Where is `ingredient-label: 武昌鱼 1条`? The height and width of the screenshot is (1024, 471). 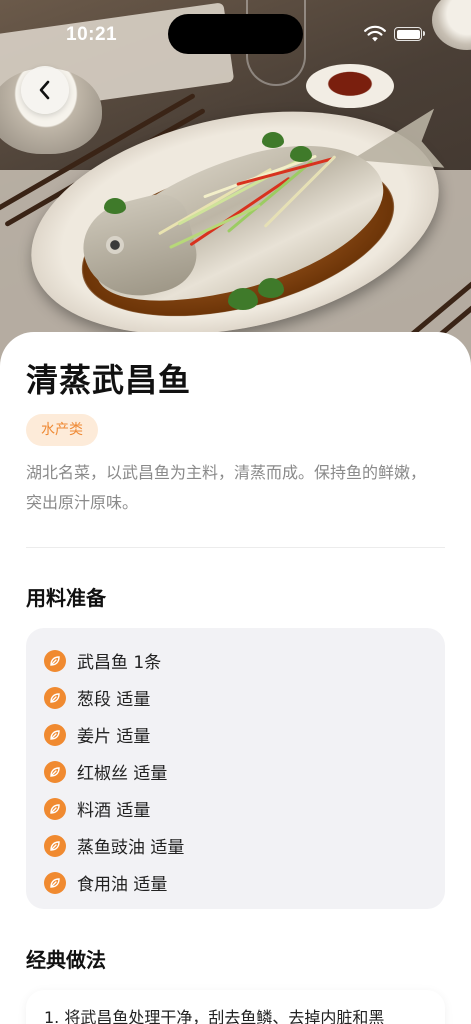
ingredient-label: 武昌鱼 1条 is located at coordinates (119, 663).